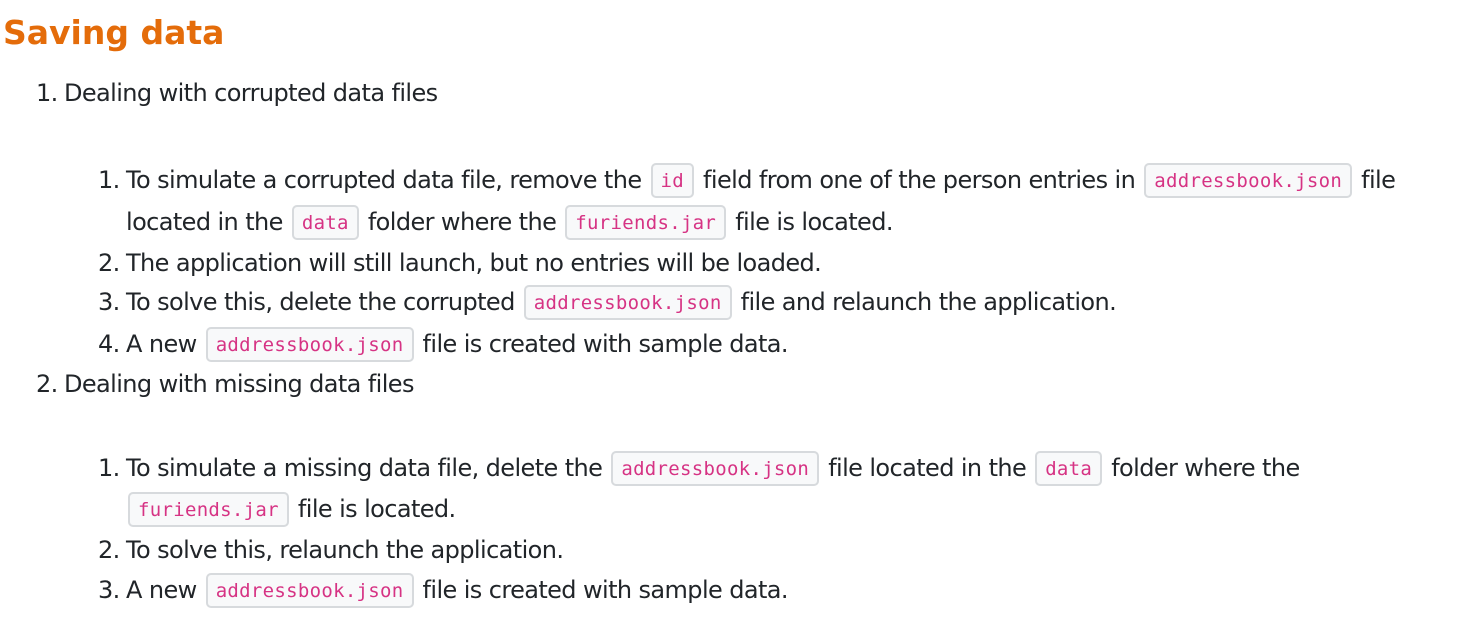  Describe the element at coordinates (47, 93) in the screenshot. I see `list-number: 1.` at that location.